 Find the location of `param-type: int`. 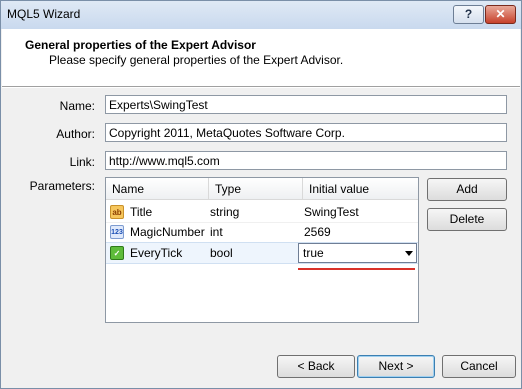

param-type: int is located at coordinates (216, 232).